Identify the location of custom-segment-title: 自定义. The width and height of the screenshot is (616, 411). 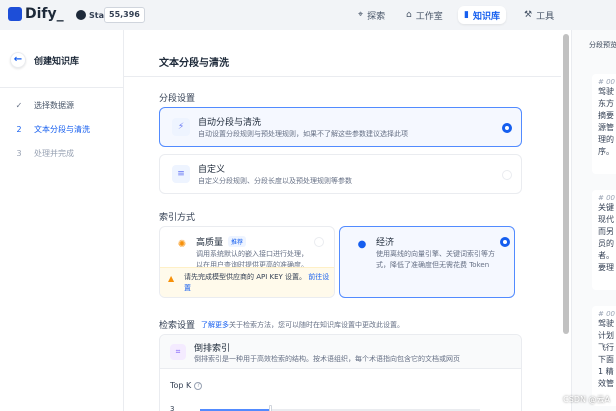
(212, 170).